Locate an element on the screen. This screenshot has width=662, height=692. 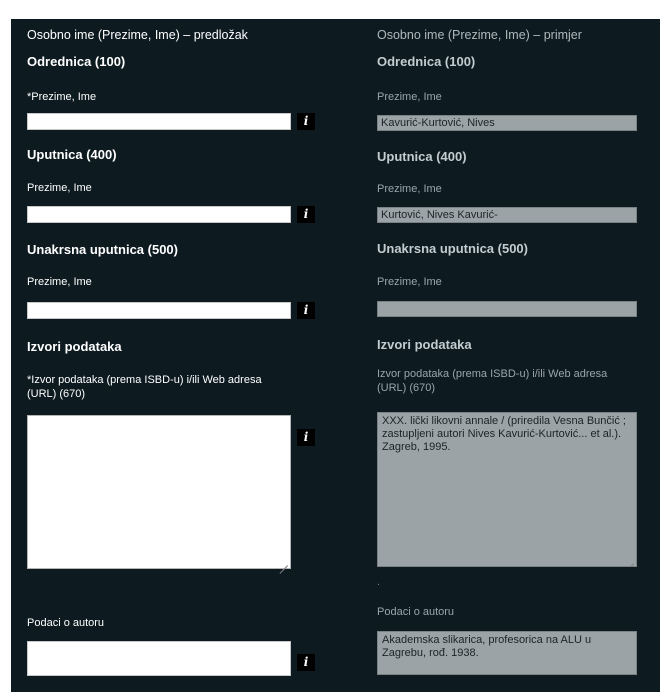
cross-name-input is located at coordinates (159, 310).